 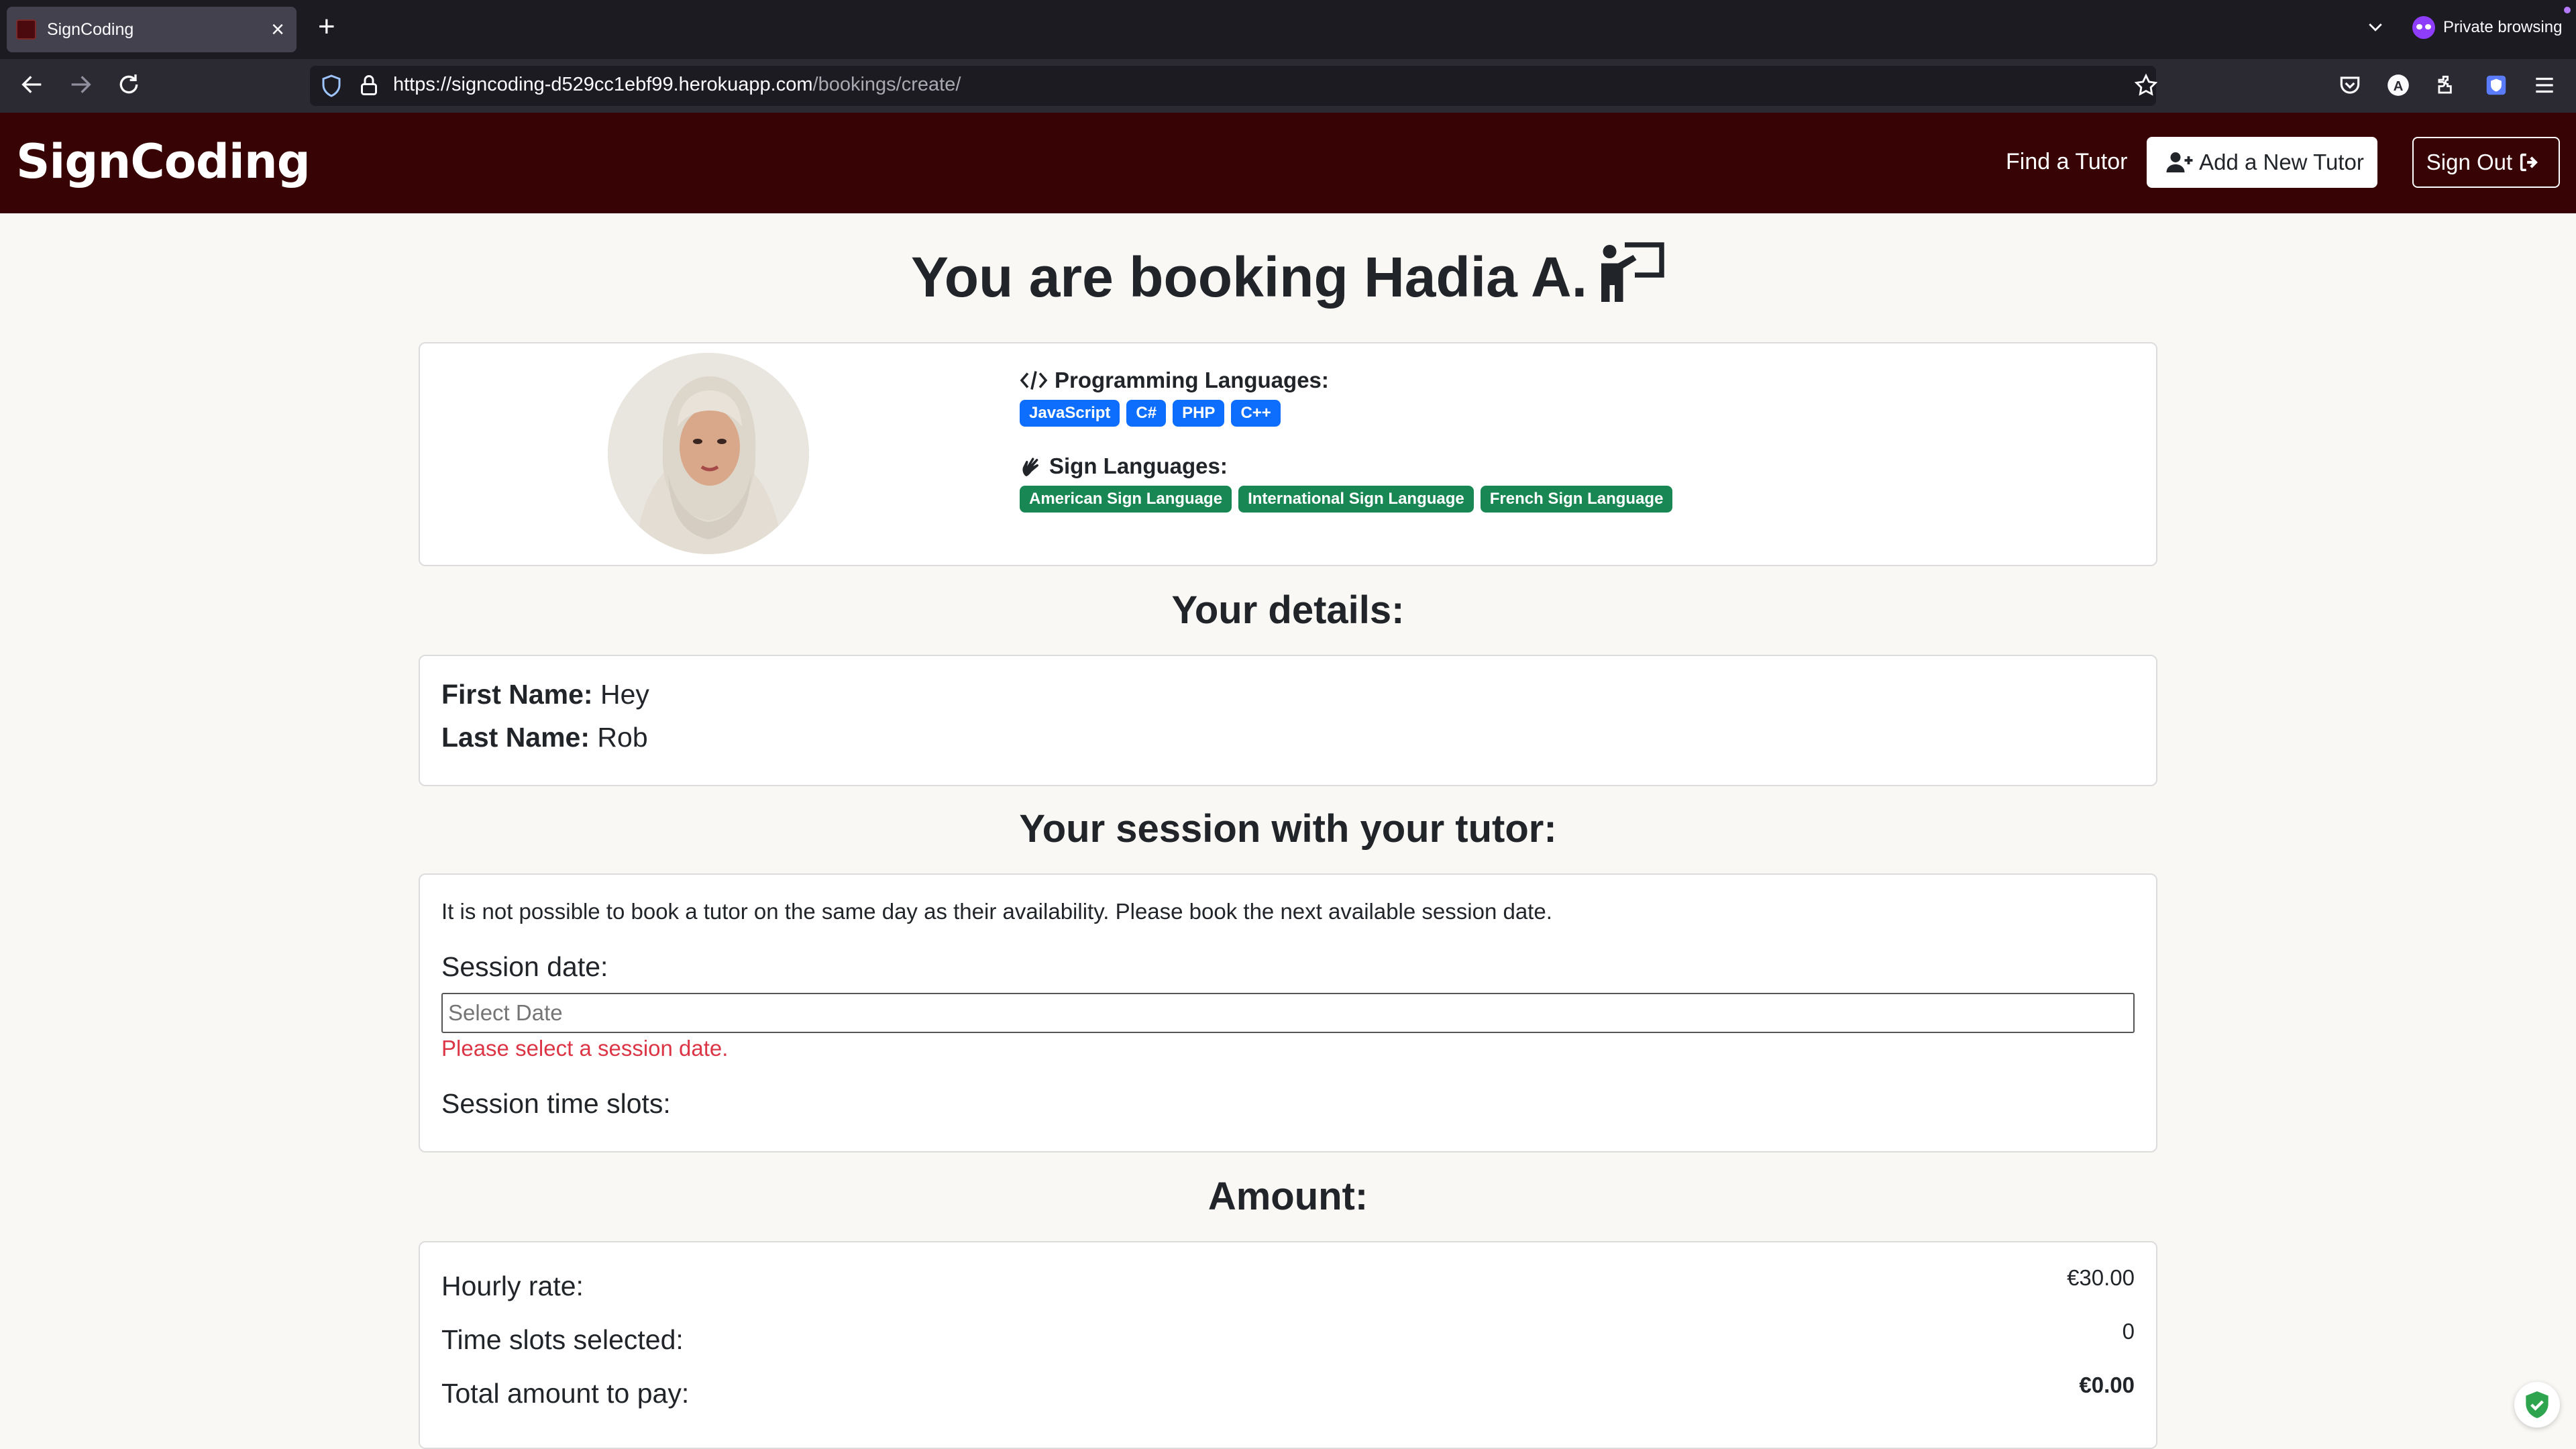 I want to click on session-slots-label: Session time slots:, so click(x=556, y=1103).